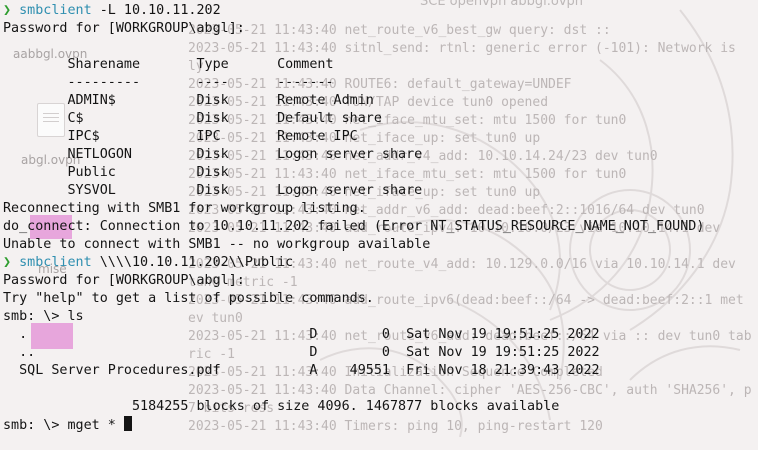  I want to click on terminal-command-line: ❯ smbclient -L 10.10.11.202, so click(112, 11).